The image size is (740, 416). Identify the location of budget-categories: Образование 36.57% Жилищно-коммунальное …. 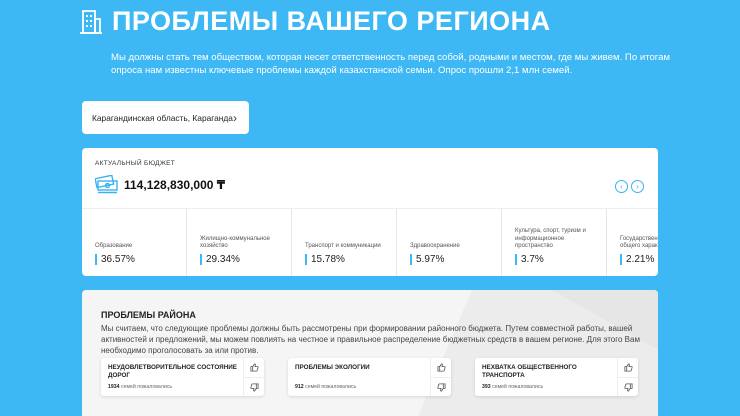
(370, 242).